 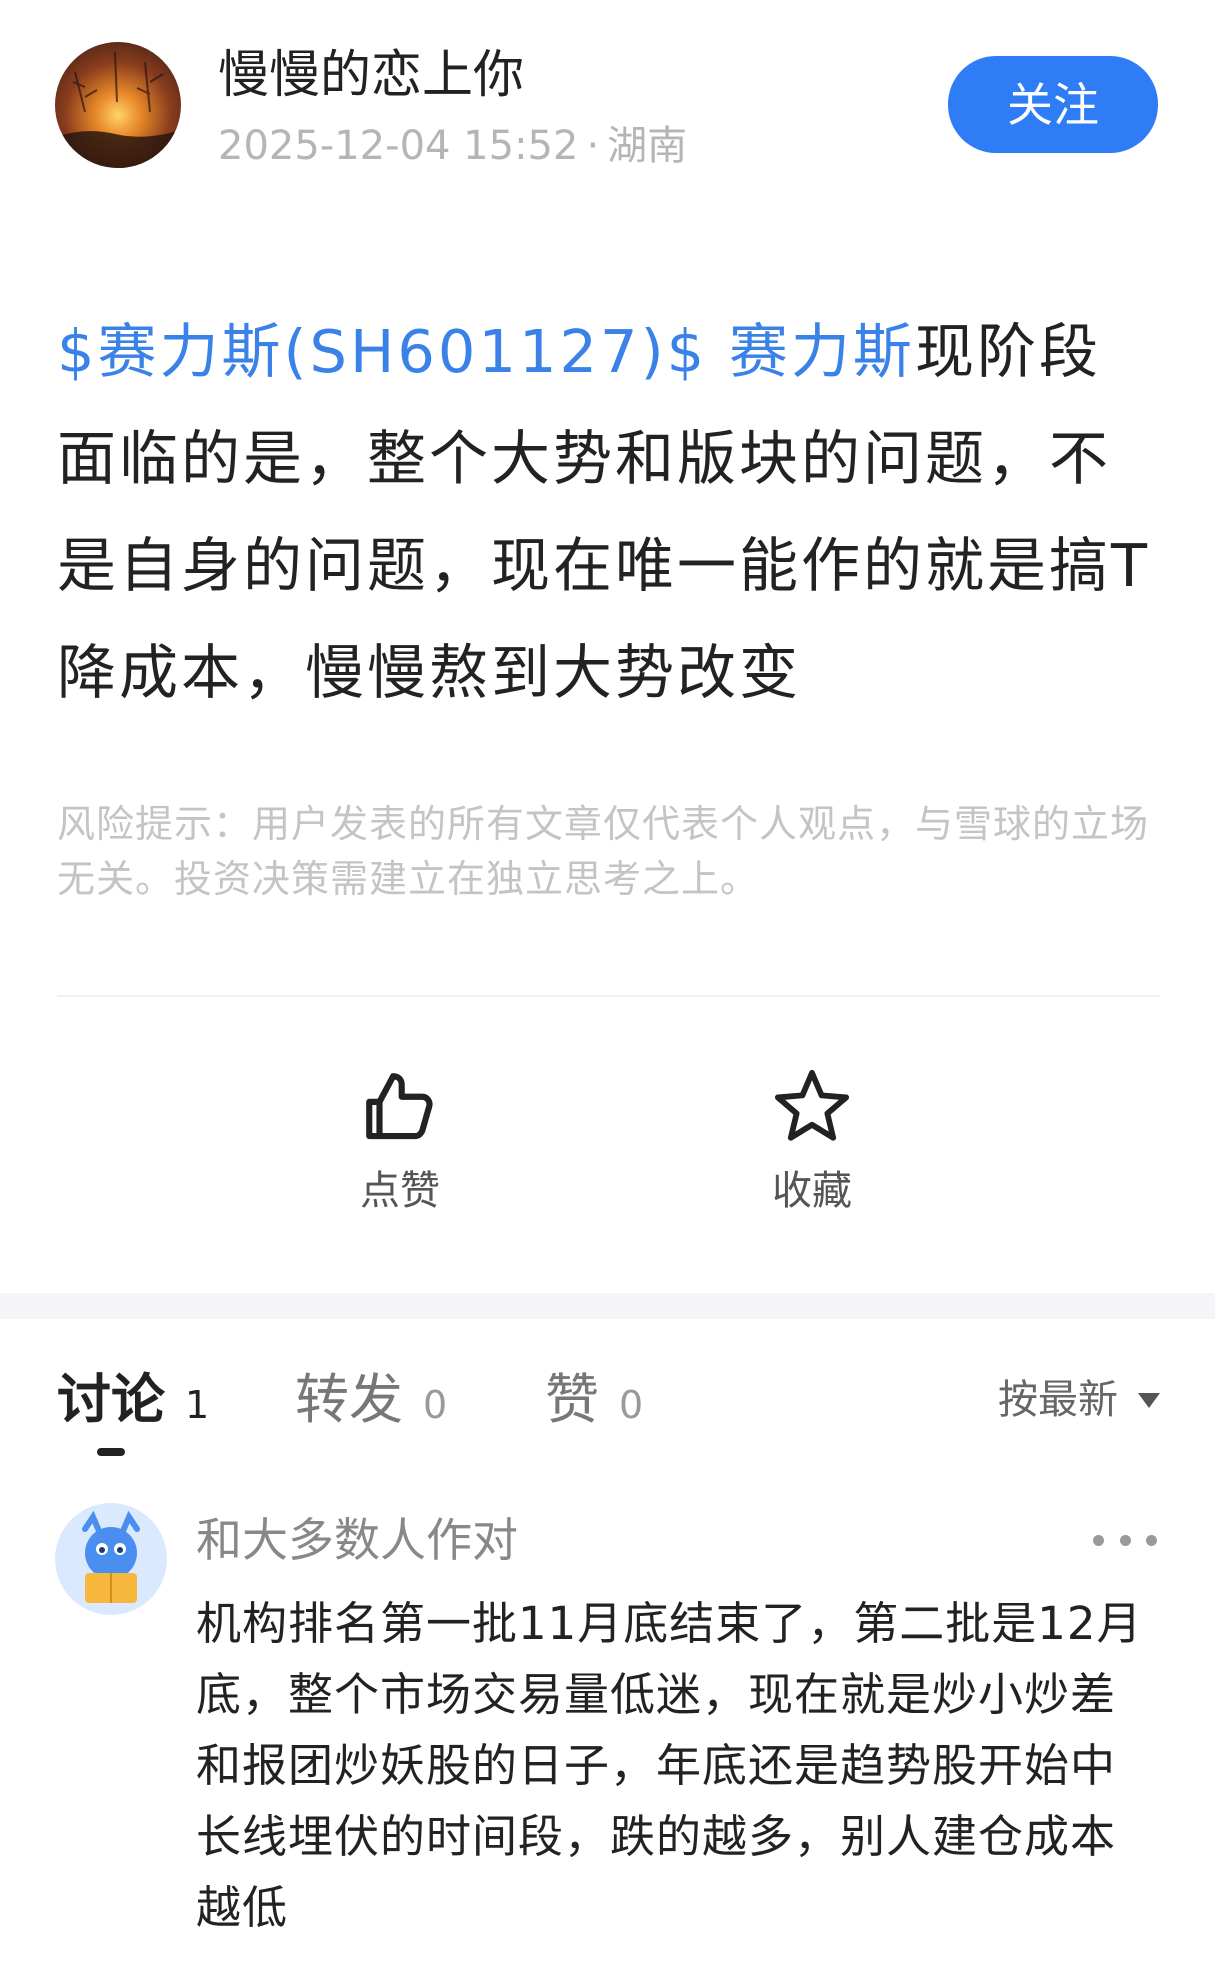 I want to click on commenter-name: 和大多数人作对, so click(x=357, y=1540).